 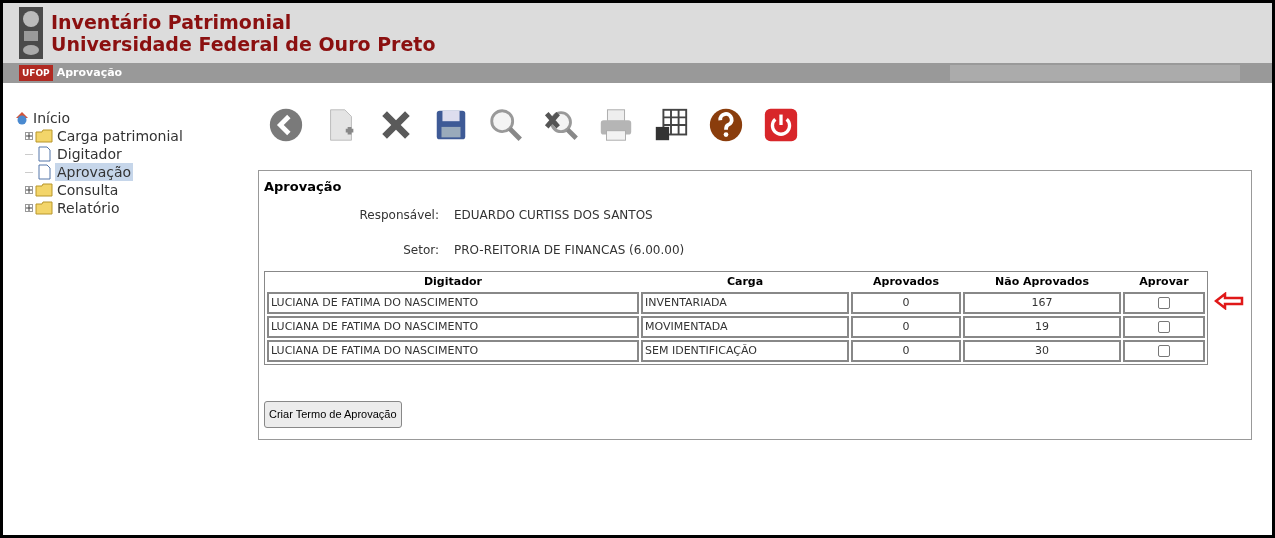 What do you see at coordinates (1042, 327) in the screenshot?
I see `table-cell: 19` at bounding box center [1042, 327].